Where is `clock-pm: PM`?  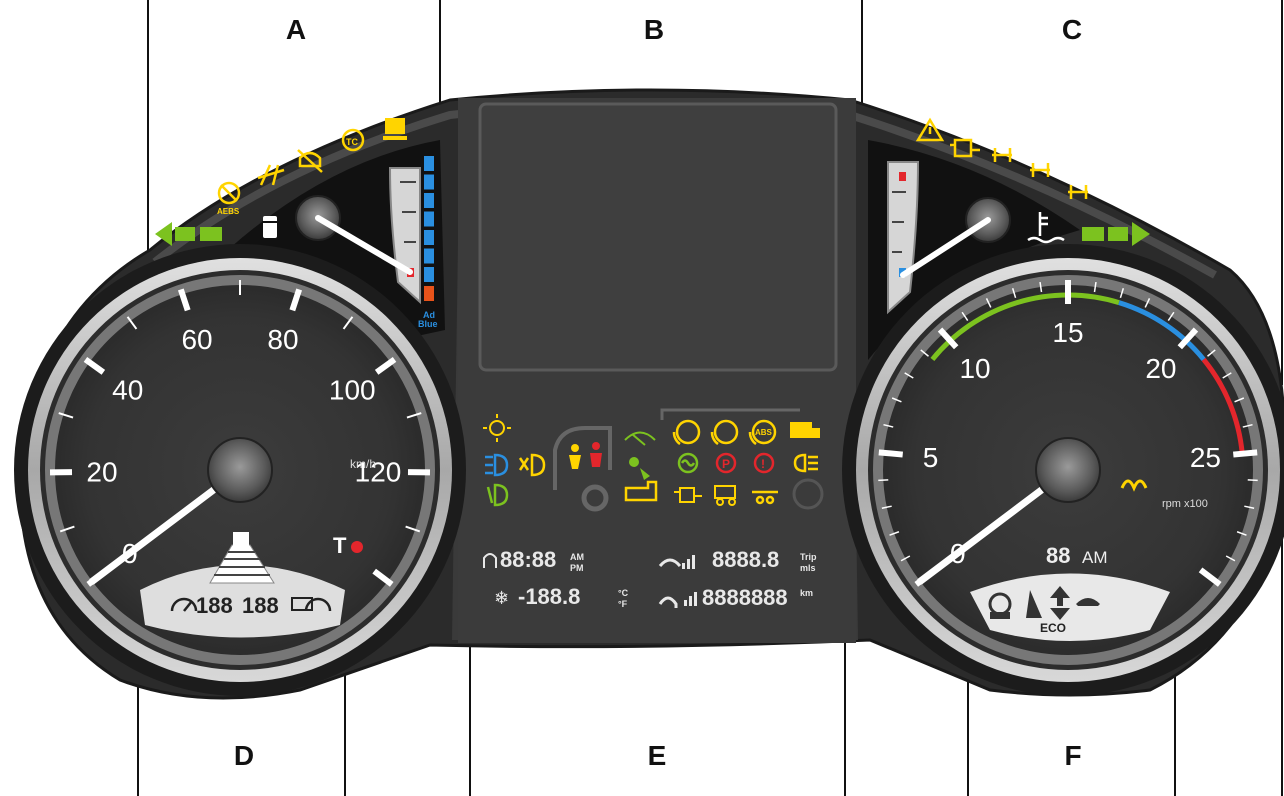 clock-pm: PM is located at coordinates (577, 568).